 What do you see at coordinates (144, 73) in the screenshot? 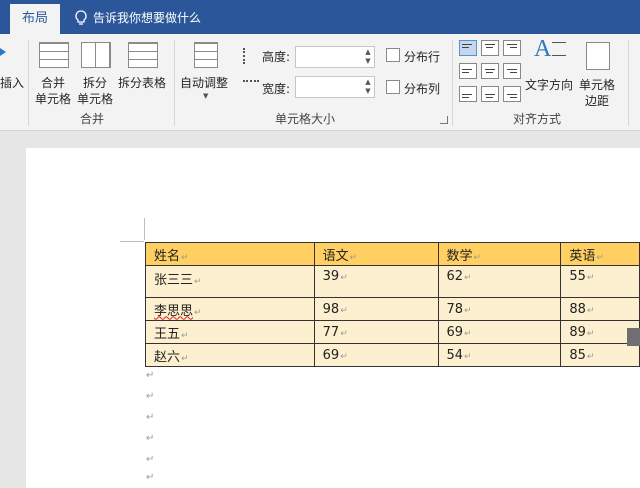
I see `split-table-button: 拆分表格` at bounding box center [144, 73].